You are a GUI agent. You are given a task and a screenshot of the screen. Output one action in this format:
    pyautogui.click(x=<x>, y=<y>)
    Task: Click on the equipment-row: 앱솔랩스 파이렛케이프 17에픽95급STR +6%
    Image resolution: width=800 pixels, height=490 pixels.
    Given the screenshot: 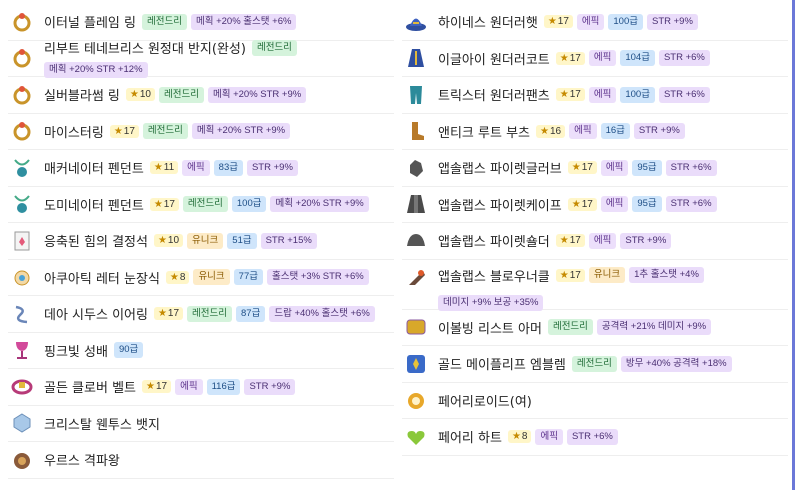 What is the action you would take?
    pyautogui.click(x=595, y=205)
    